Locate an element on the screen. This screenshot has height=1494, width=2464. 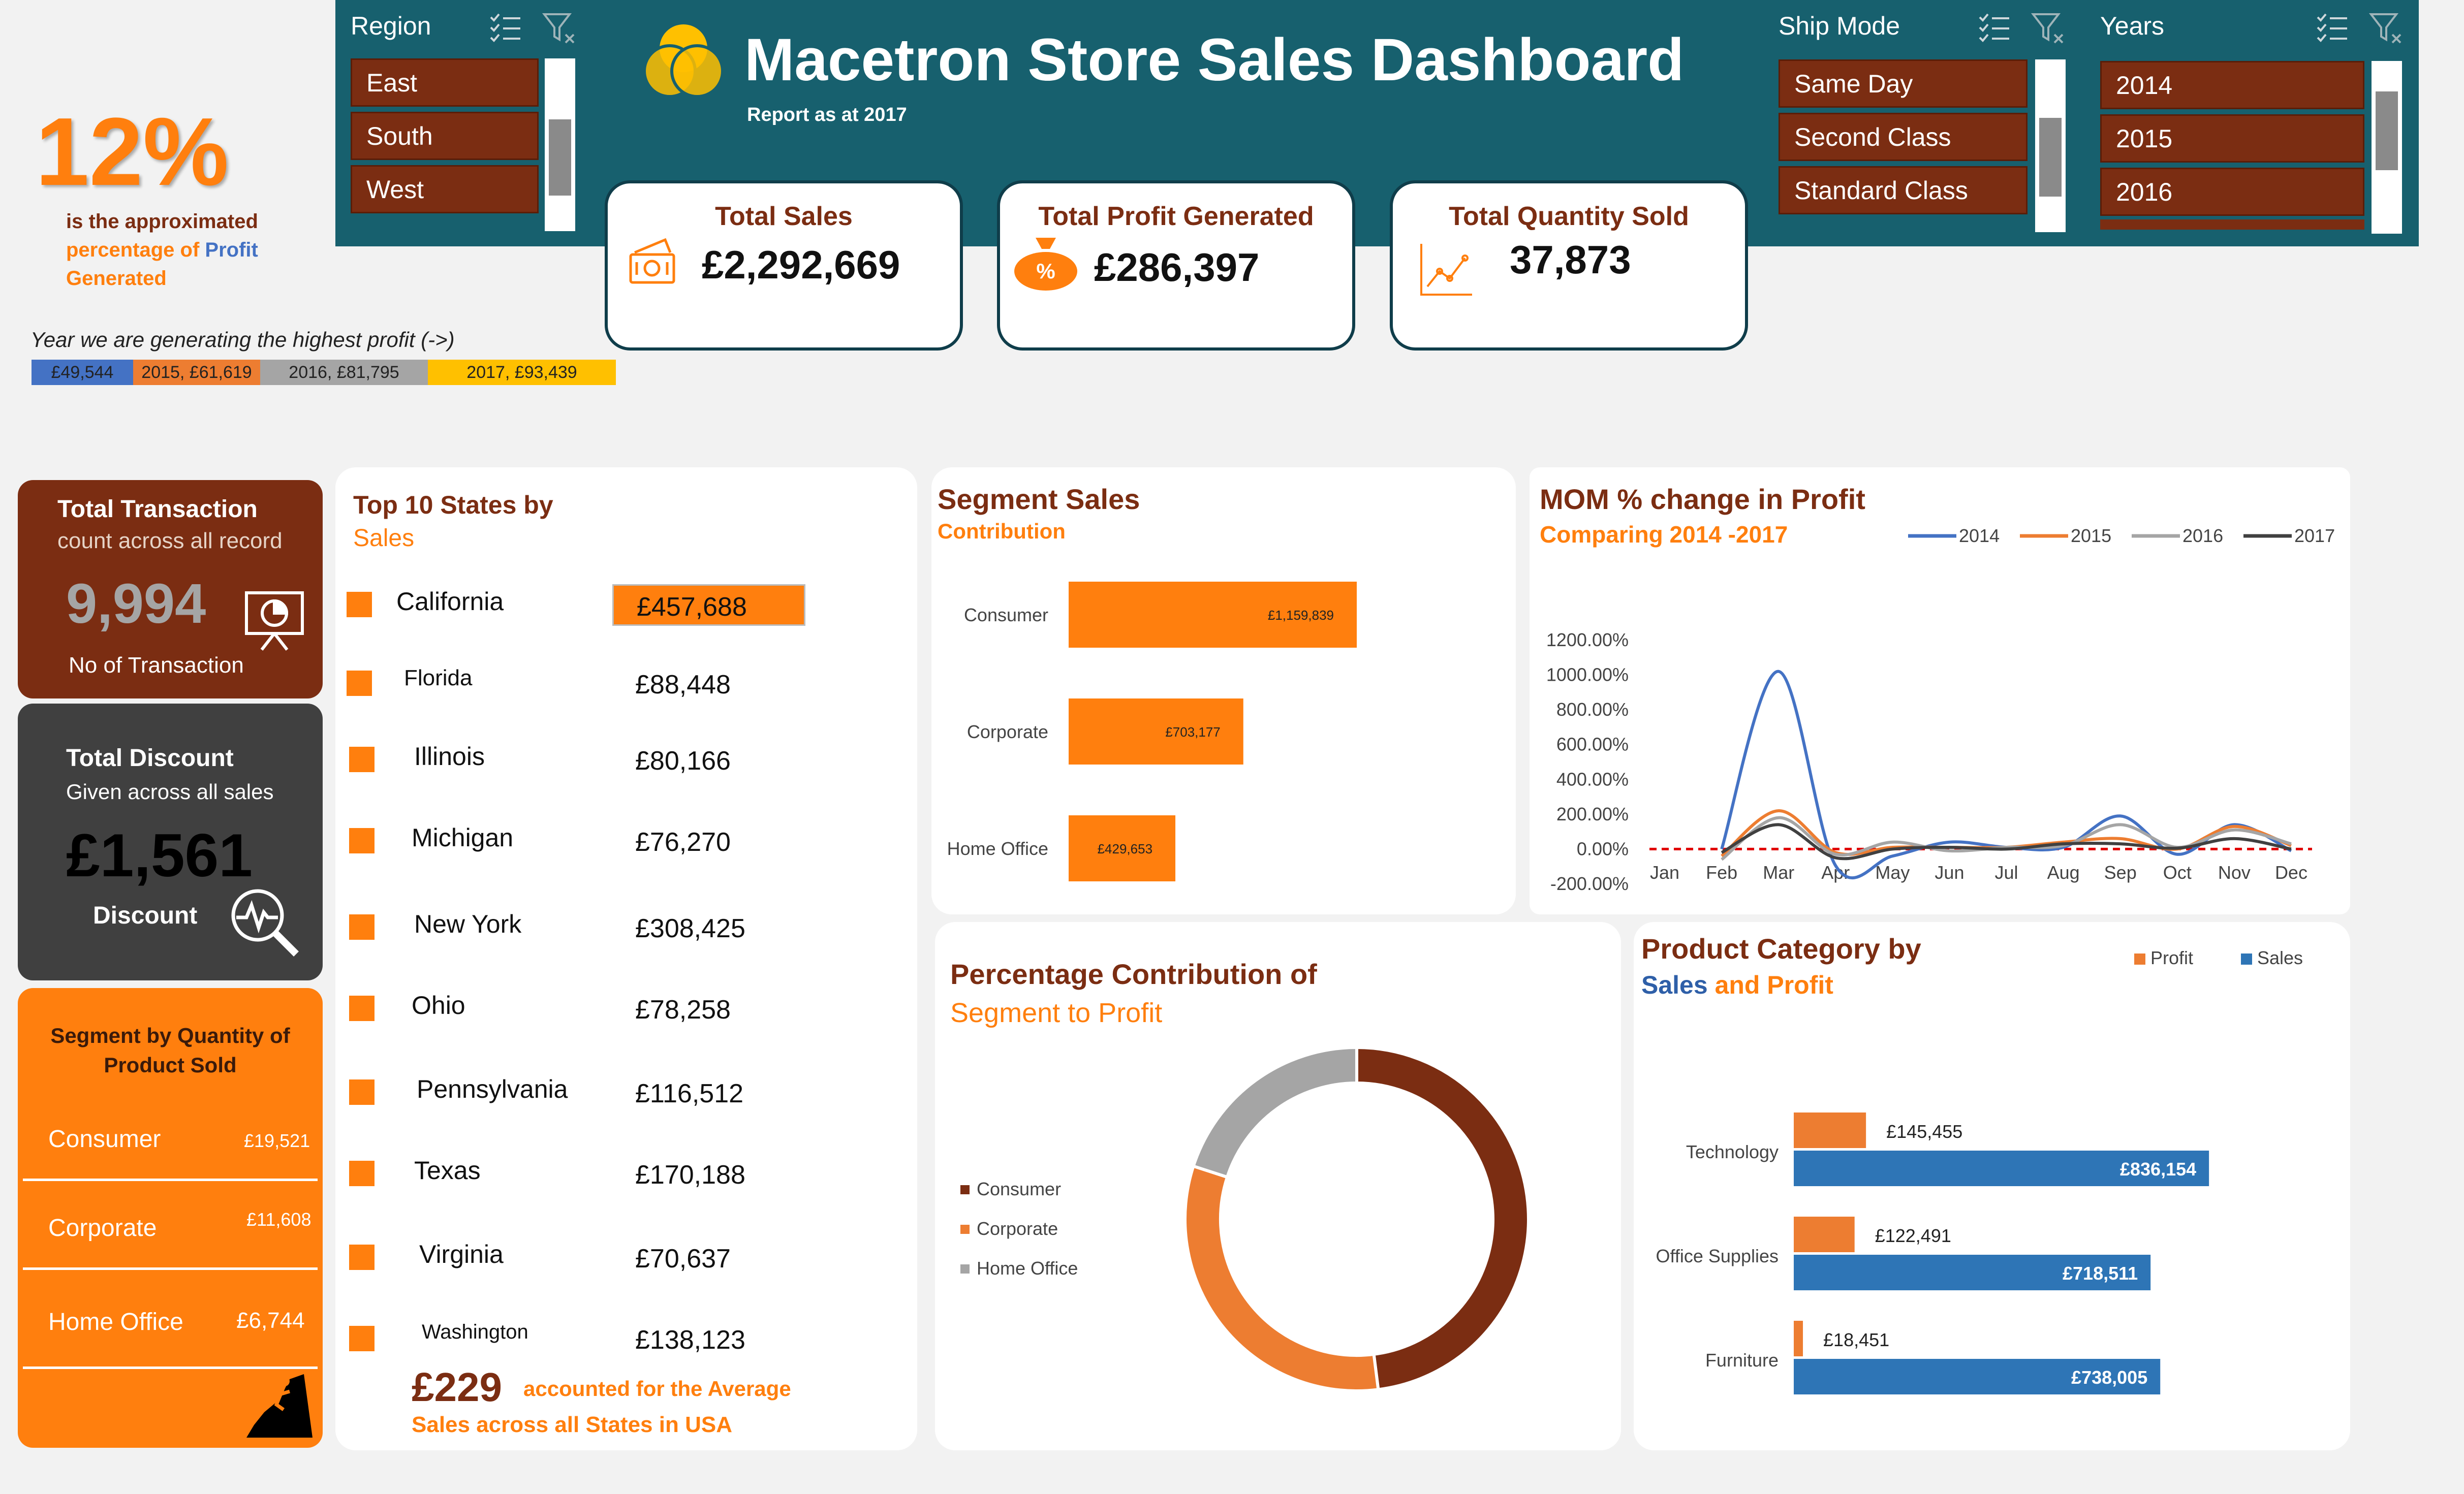
years-scrollbar is located at coordinates (2387, 147).